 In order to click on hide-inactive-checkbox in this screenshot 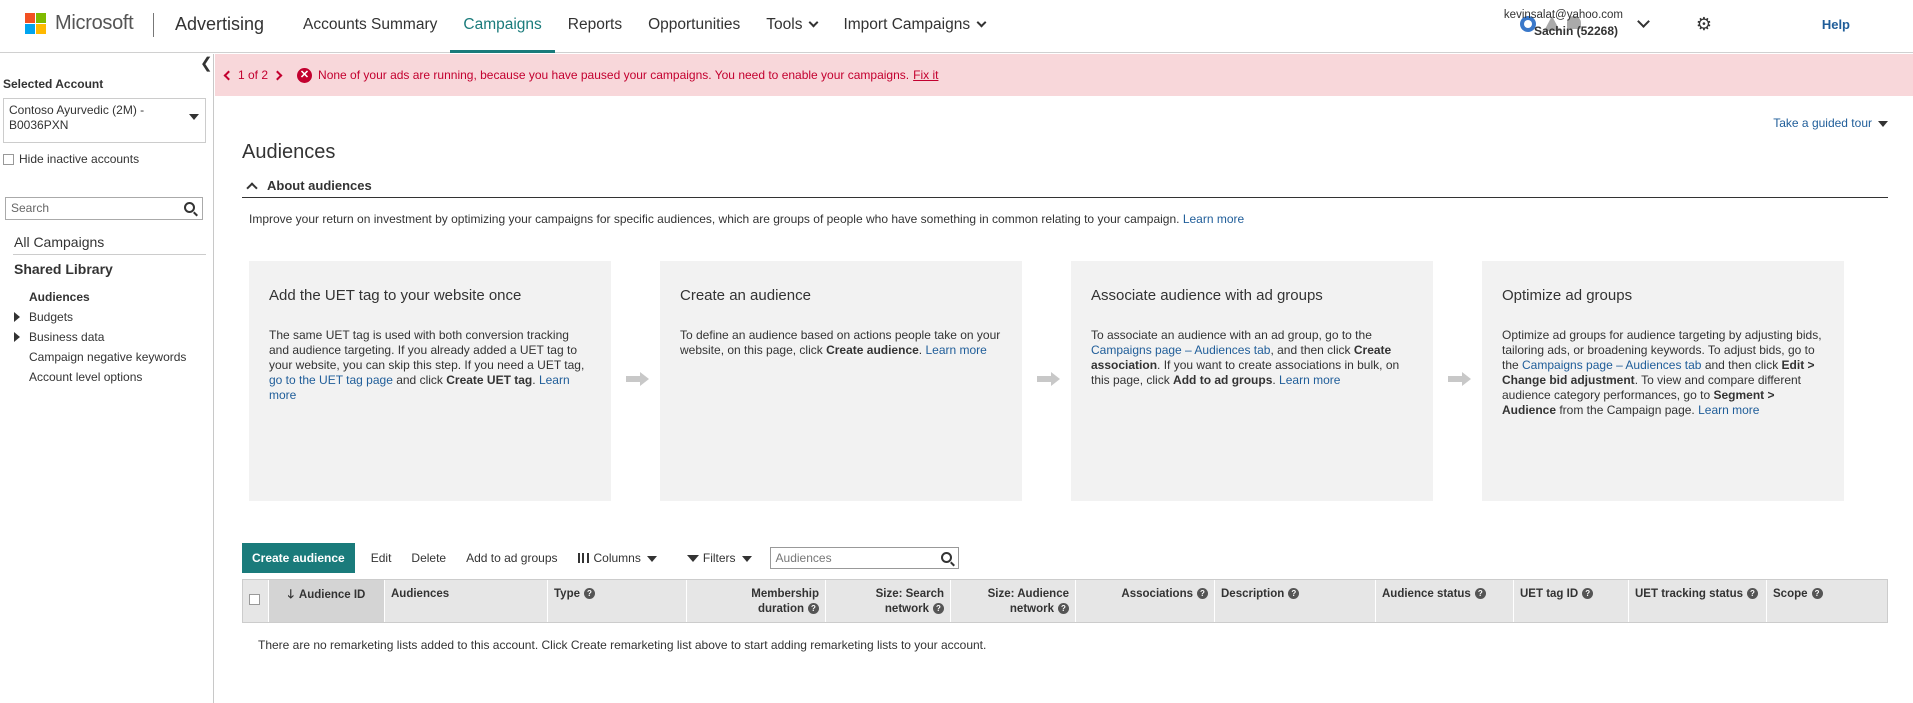, I will do `click(8, 159)`.